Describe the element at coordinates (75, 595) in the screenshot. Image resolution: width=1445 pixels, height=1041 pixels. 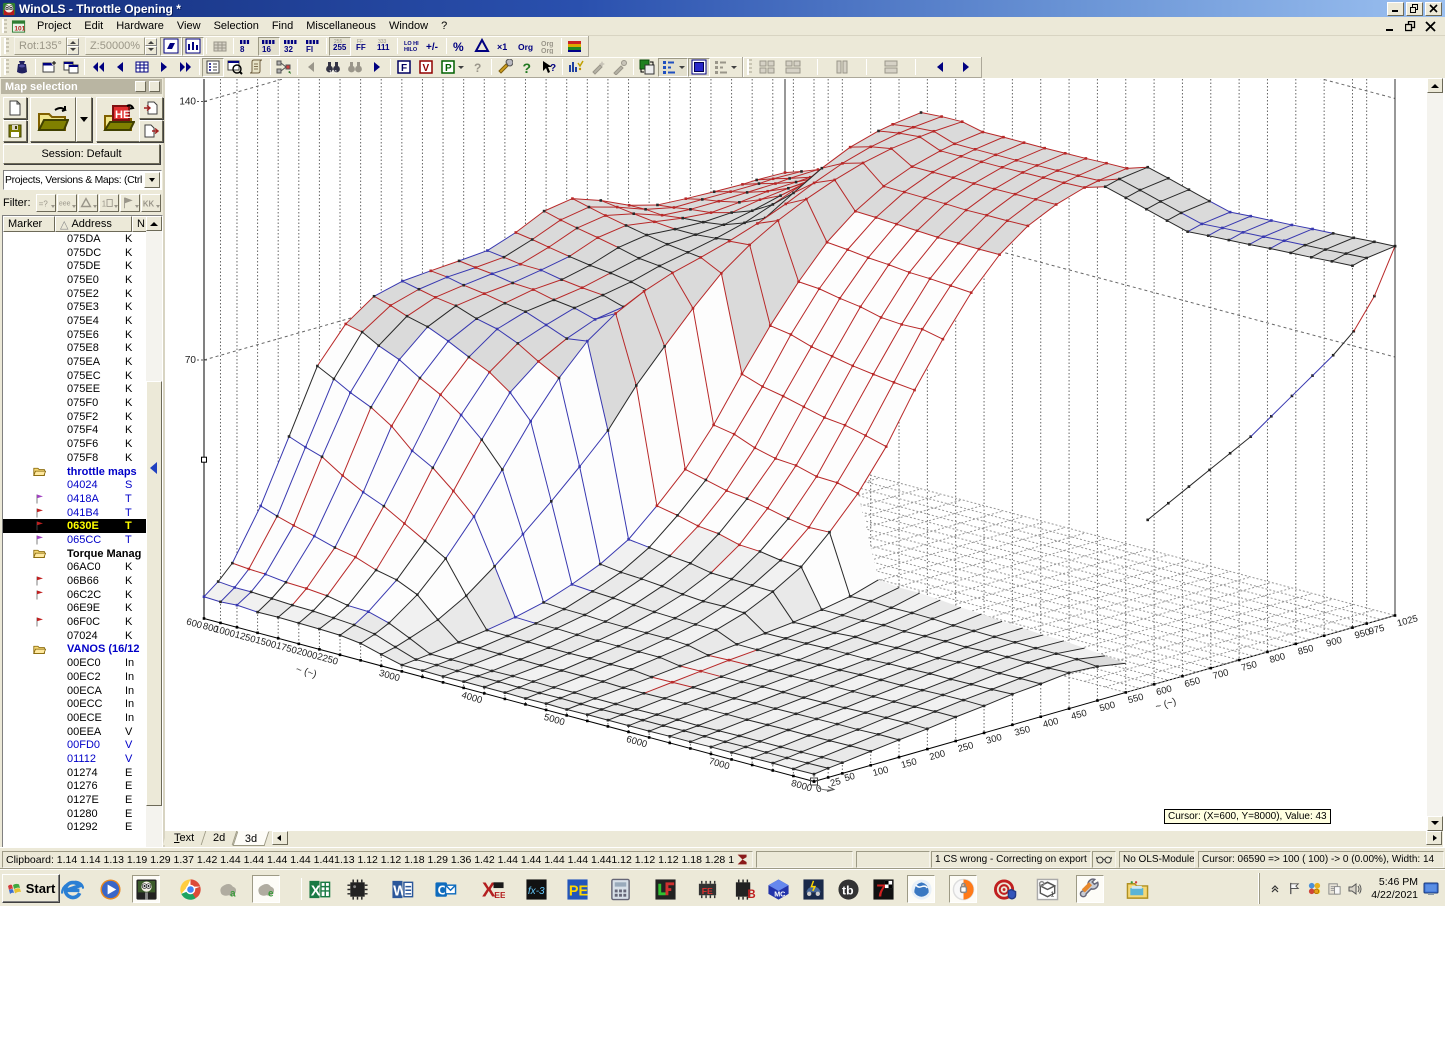
I see `map-list-row: 06C2C K` at that location.